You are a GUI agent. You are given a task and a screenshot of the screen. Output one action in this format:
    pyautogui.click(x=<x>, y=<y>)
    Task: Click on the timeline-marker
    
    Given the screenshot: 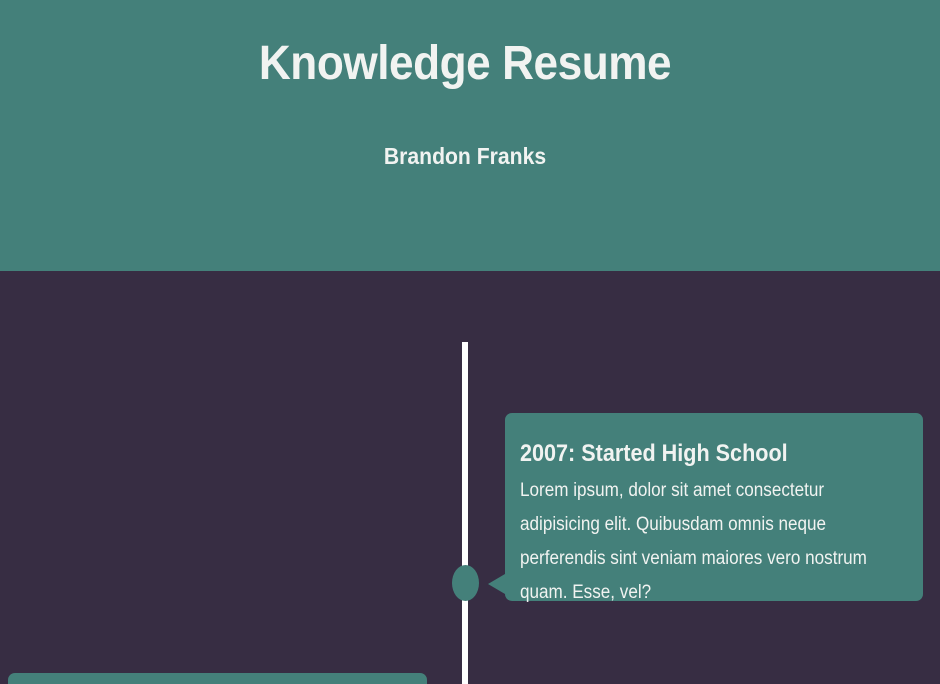 What is the action you would take?
    pyautogui.click(x=465, y=583)
    